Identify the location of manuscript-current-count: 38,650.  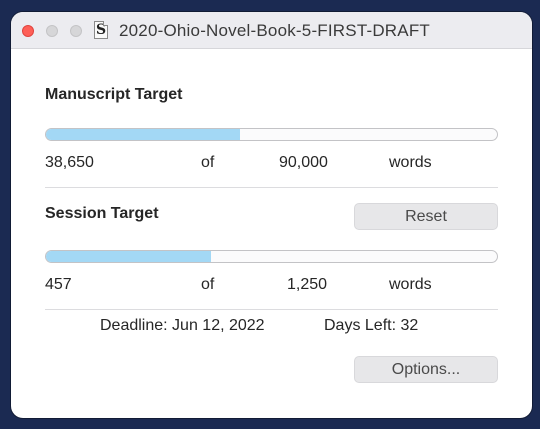
(69, 162).